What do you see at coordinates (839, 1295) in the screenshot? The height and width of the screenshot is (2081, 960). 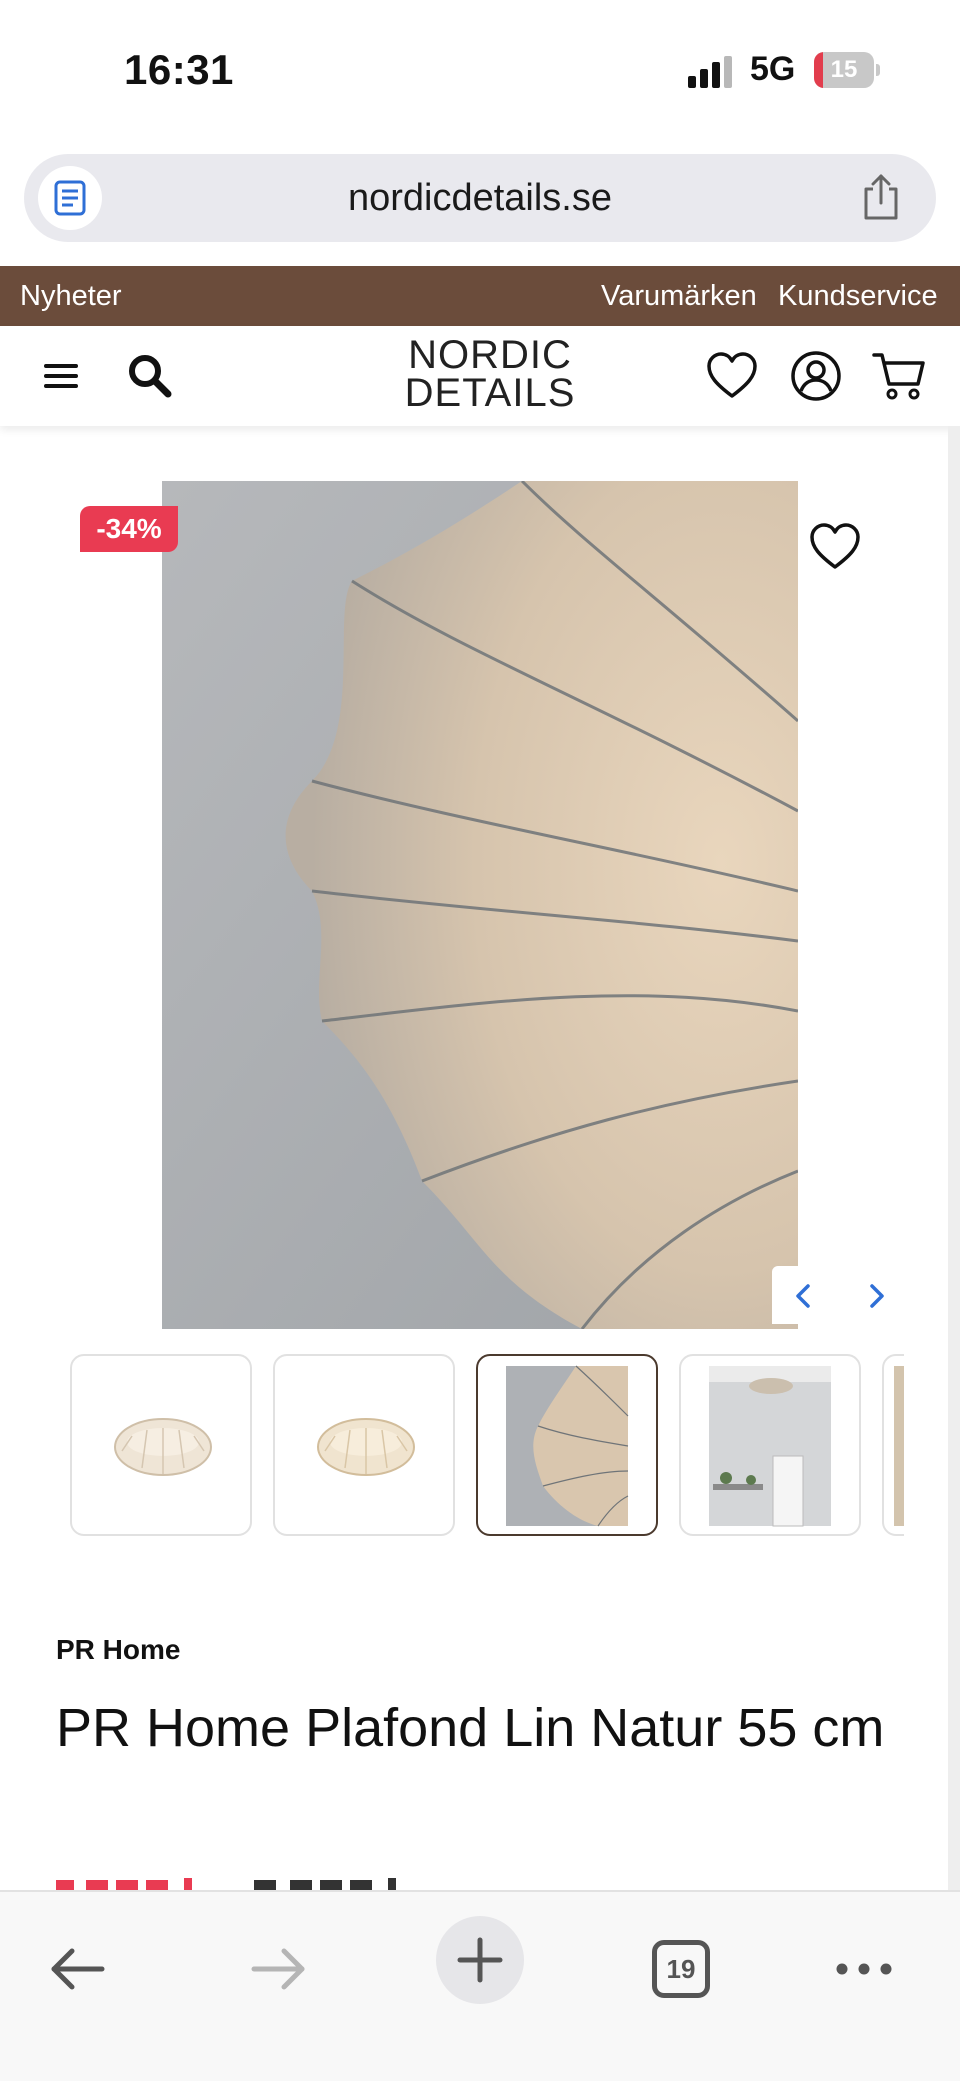 I see `gallery-nav` at bounding box center [839, 1295].